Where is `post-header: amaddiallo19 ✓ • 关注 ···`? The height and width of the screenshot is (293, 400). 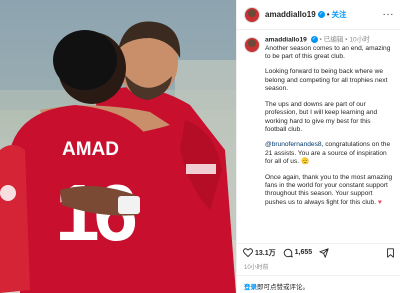
post-header: amaddiallo19 ✓ • 关注 ··· is located at coordinates (318, 15).